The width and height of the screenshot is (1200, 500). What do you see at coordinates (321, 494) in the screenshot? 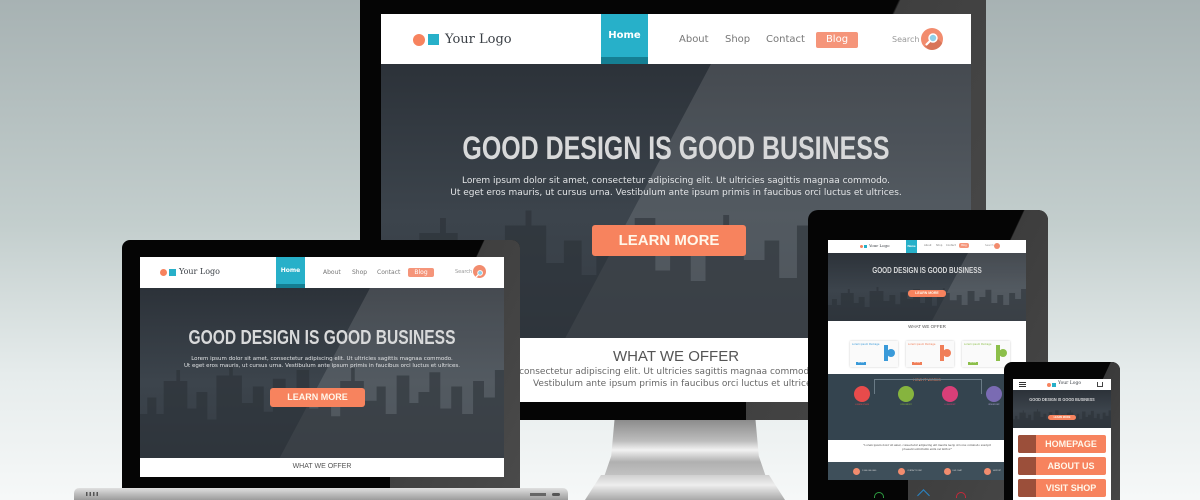
I see `laptop-base` at bounding box center [321, 494].